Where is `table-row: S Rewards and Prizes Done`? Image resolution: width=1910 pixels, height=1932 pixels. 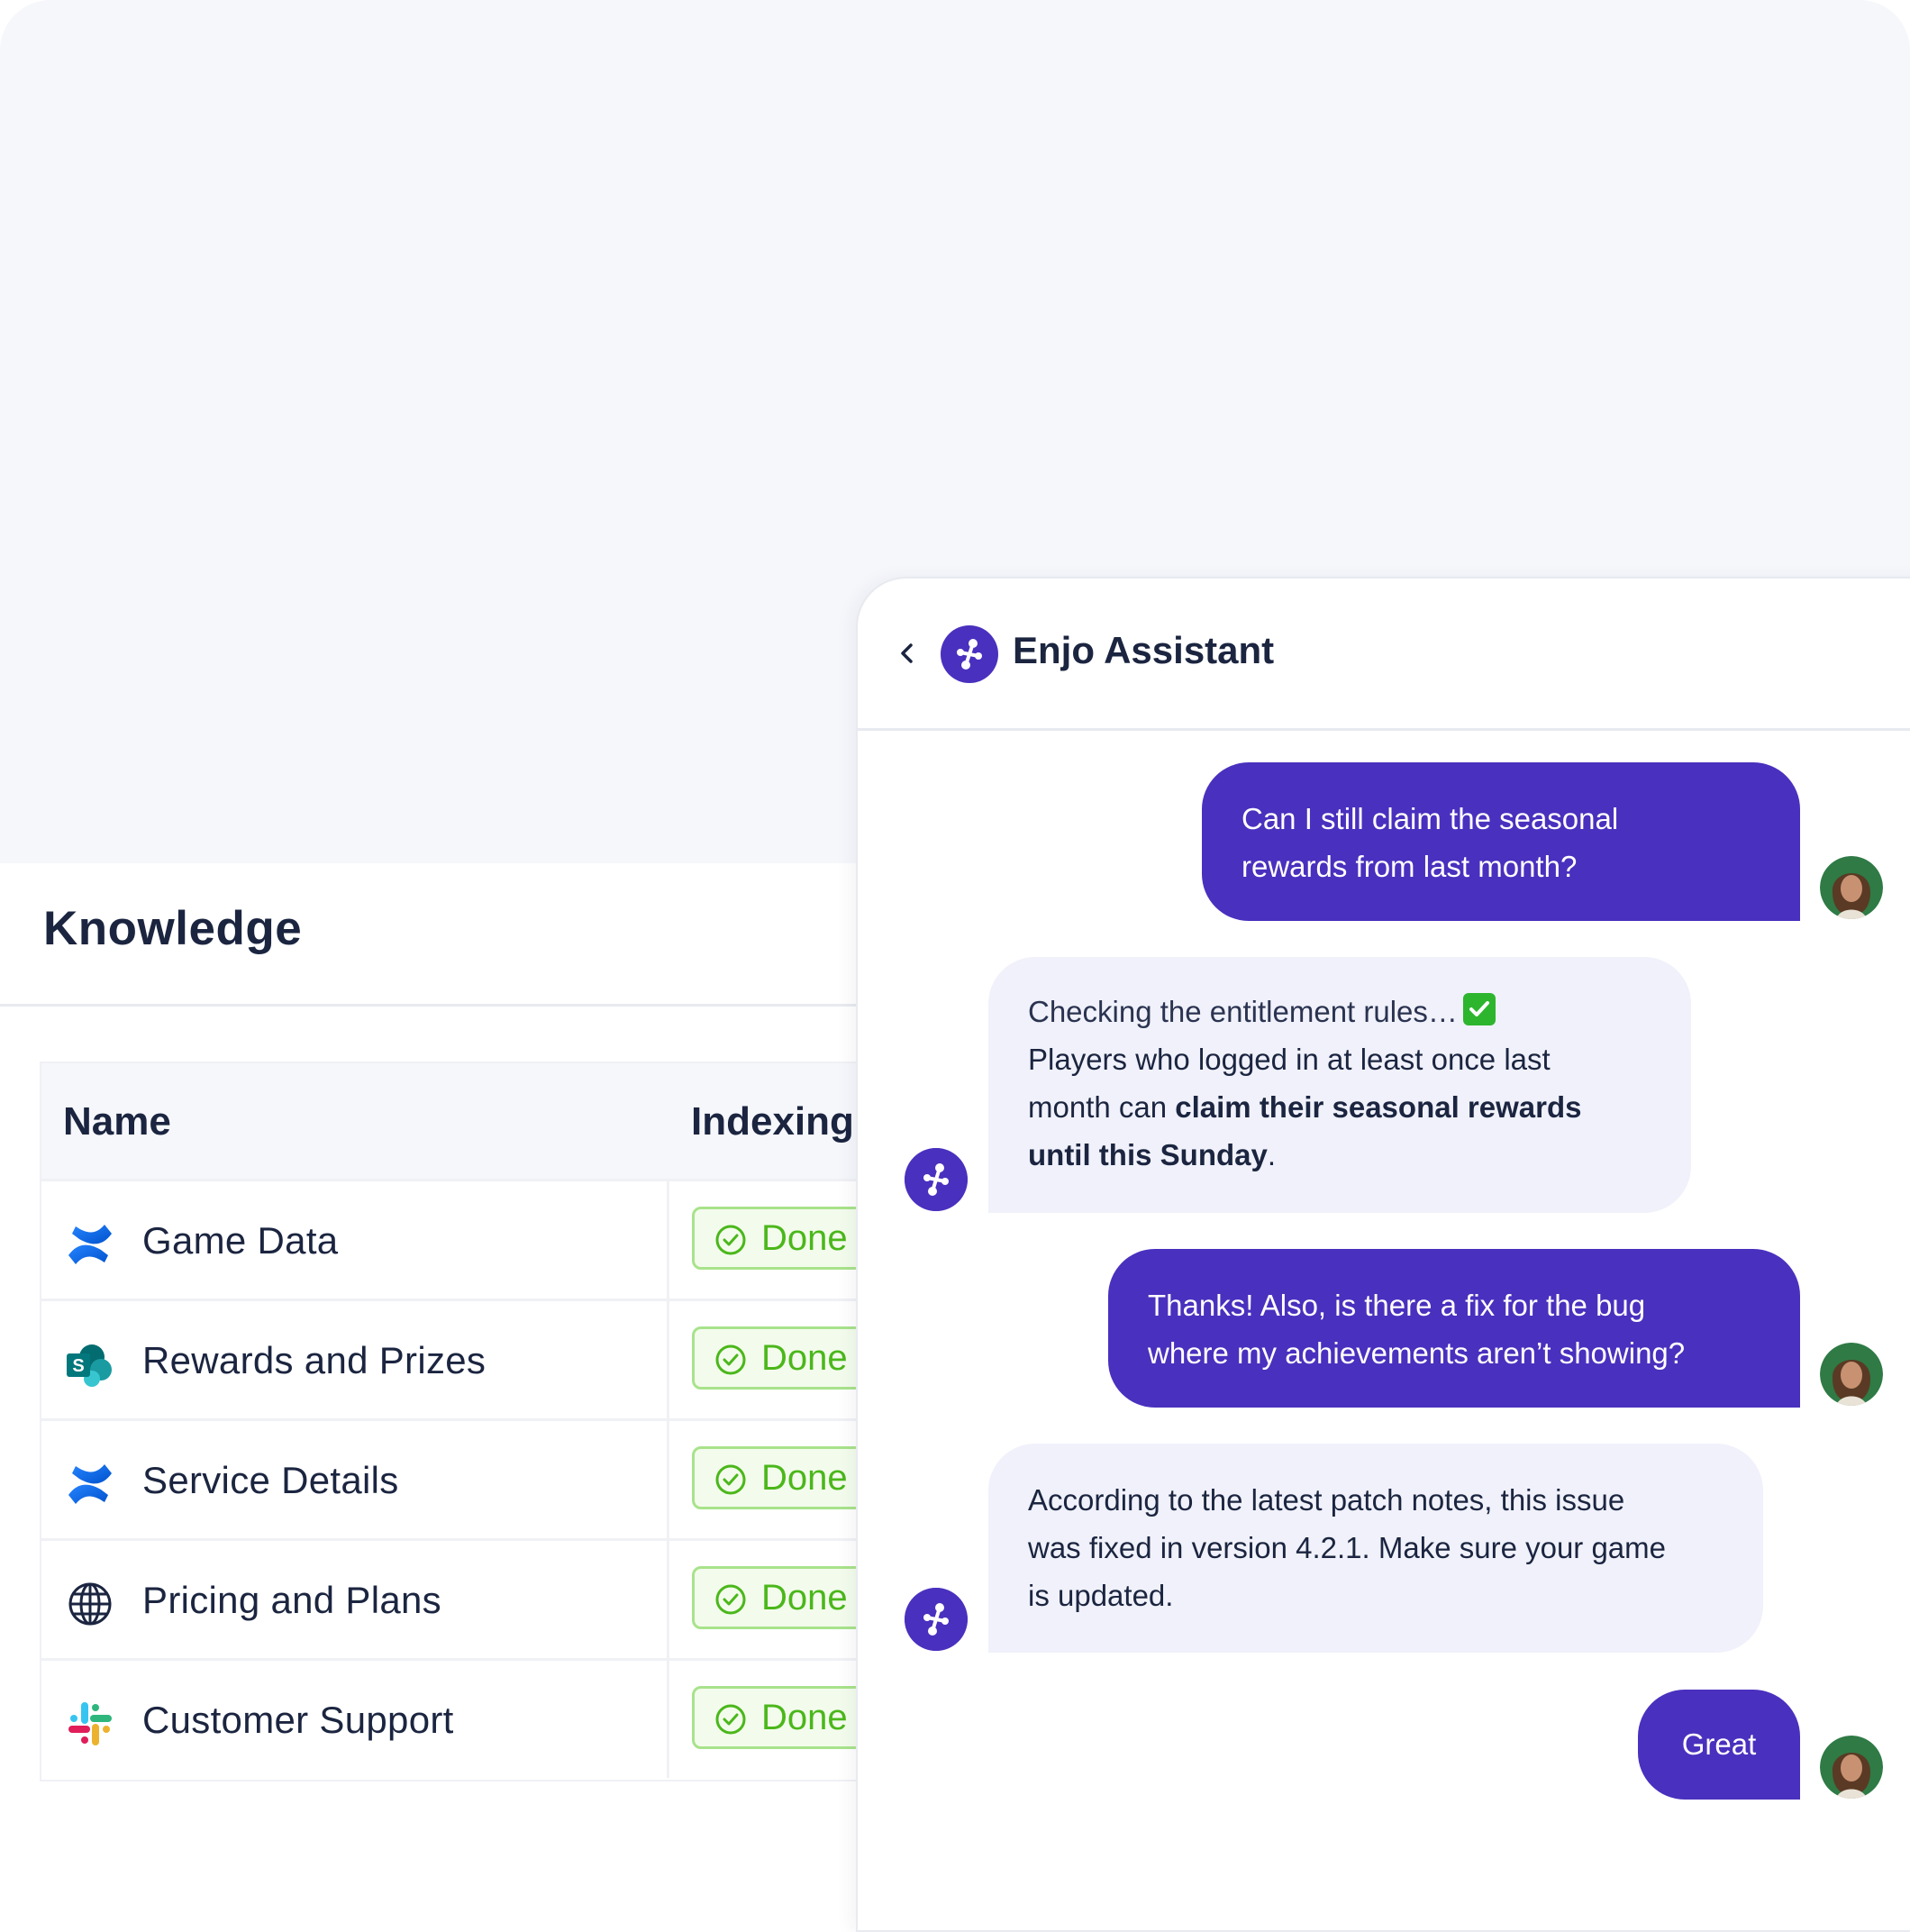 table-row: S Rewards and Prizes Done is located at coordinates (484, 1358).